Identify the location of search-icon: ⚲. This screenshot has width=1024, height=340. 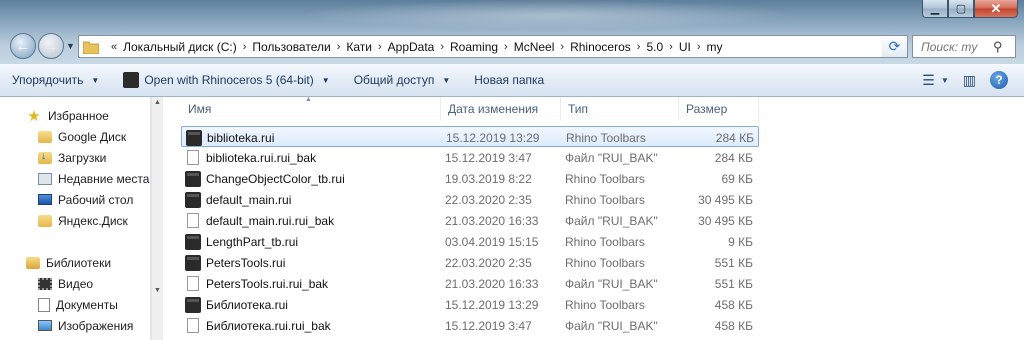
(998, 47).